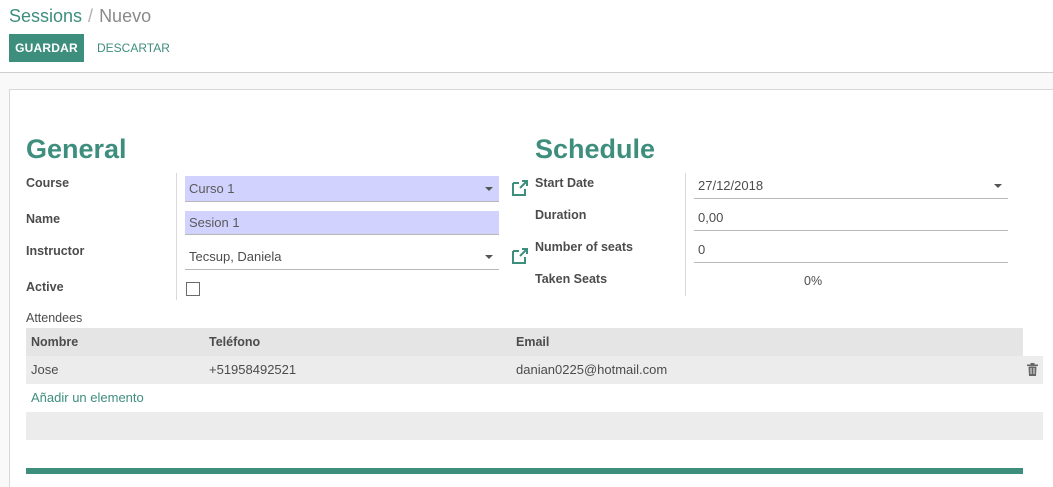 This screenshot has height=487, width=1053. I want to click on schedule-title: Schedule, so click(595, 149).